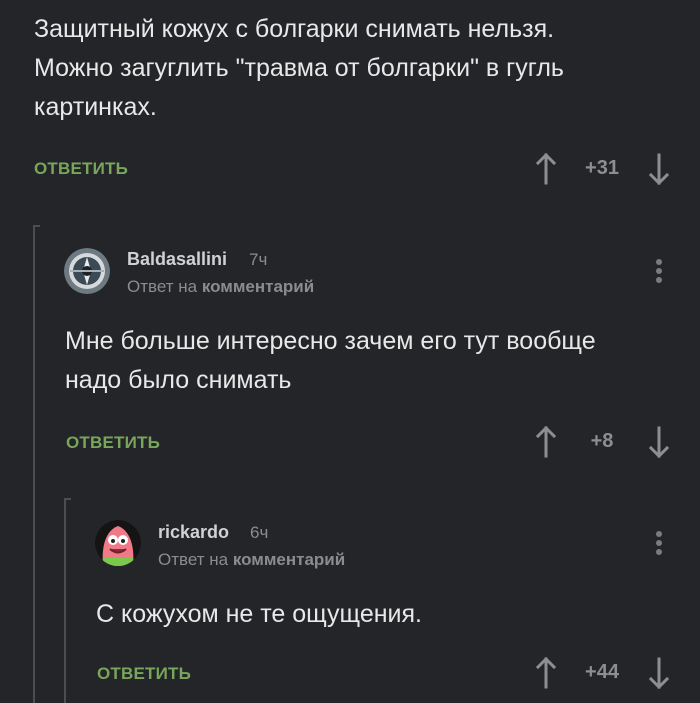 This screenshot has height=703, width=700. I want to click on comment-line: картинках., so click(95, 107).